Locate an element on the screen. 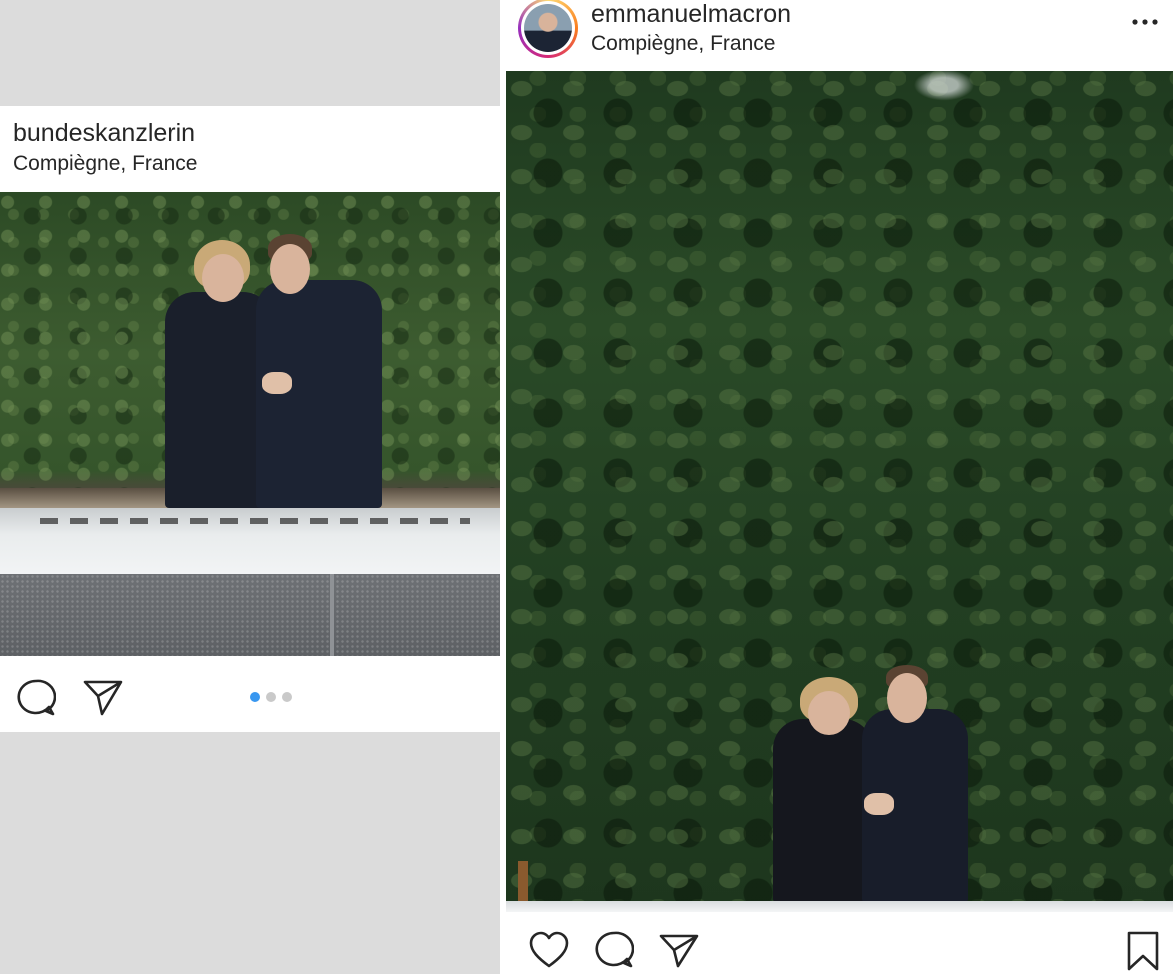  heart-icon is located at coordinates (549, 950).